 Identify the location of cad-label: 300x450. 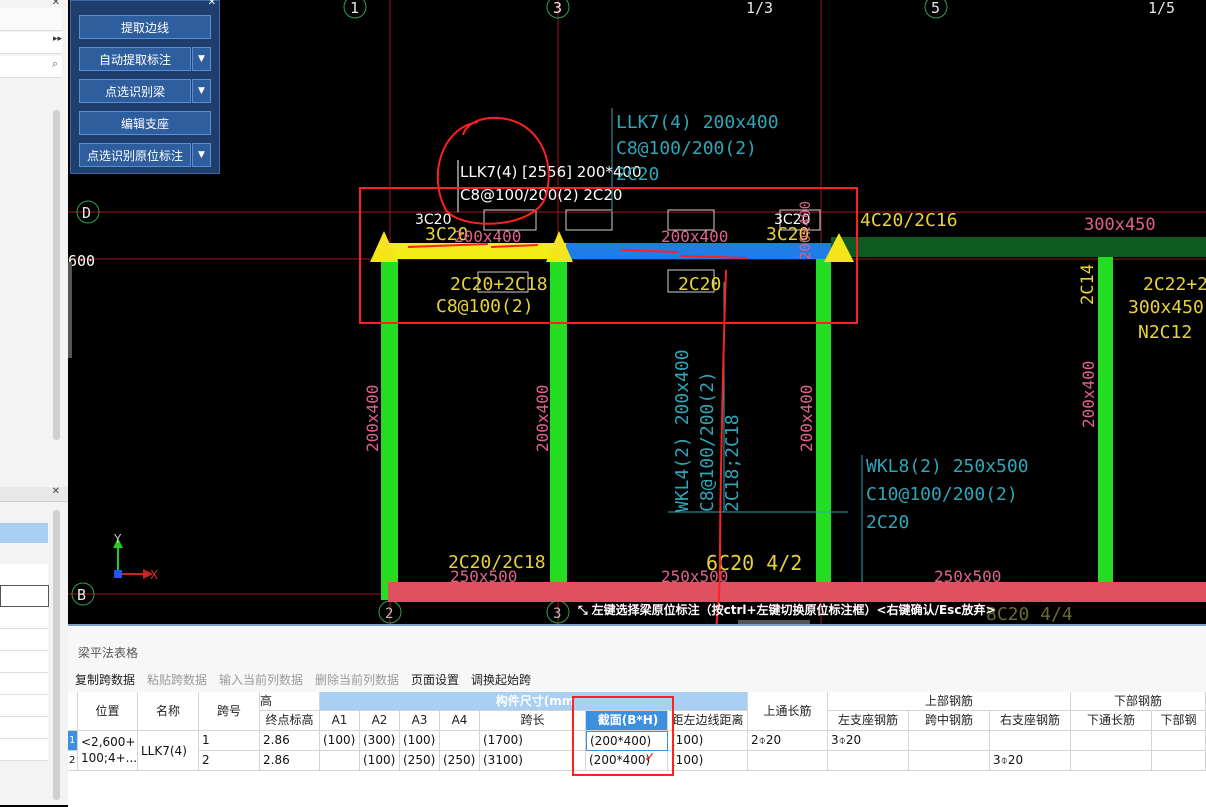
(1166, 307).